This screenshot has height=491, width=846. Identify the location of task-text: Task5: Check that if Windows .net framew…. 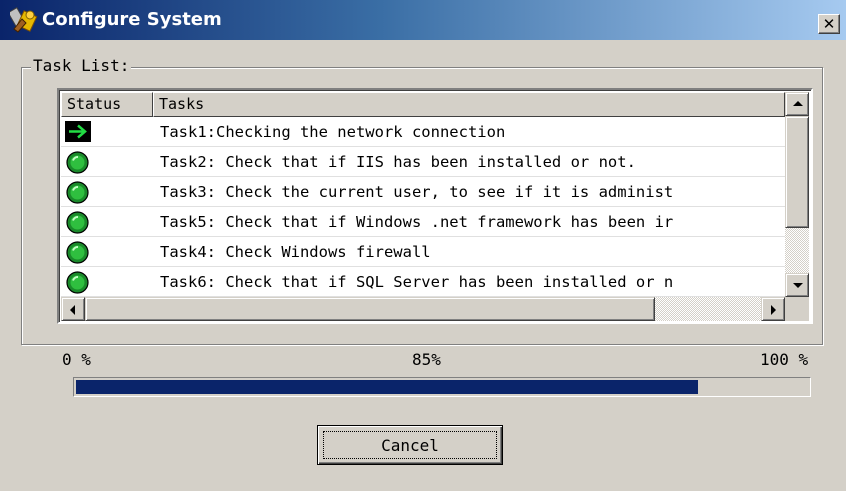
(417, 222).